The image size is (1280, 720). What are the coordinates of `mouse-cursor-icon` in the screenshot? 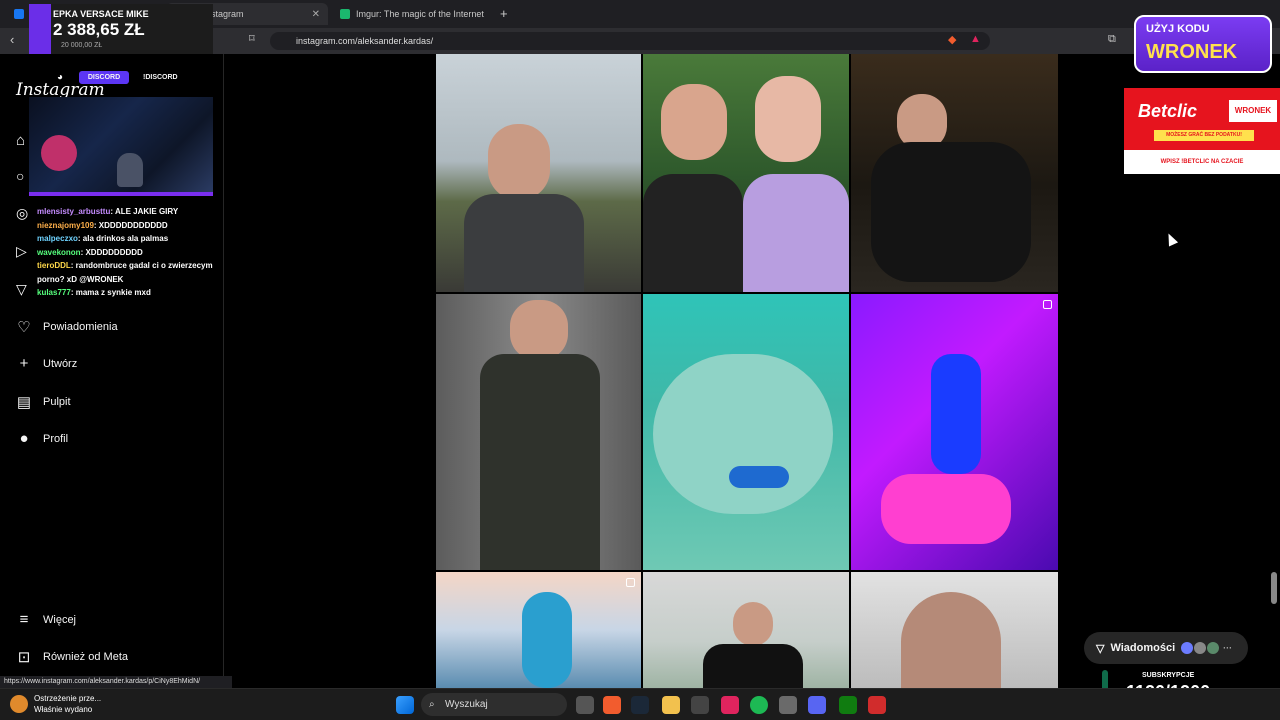 It's located at (1171, 239).